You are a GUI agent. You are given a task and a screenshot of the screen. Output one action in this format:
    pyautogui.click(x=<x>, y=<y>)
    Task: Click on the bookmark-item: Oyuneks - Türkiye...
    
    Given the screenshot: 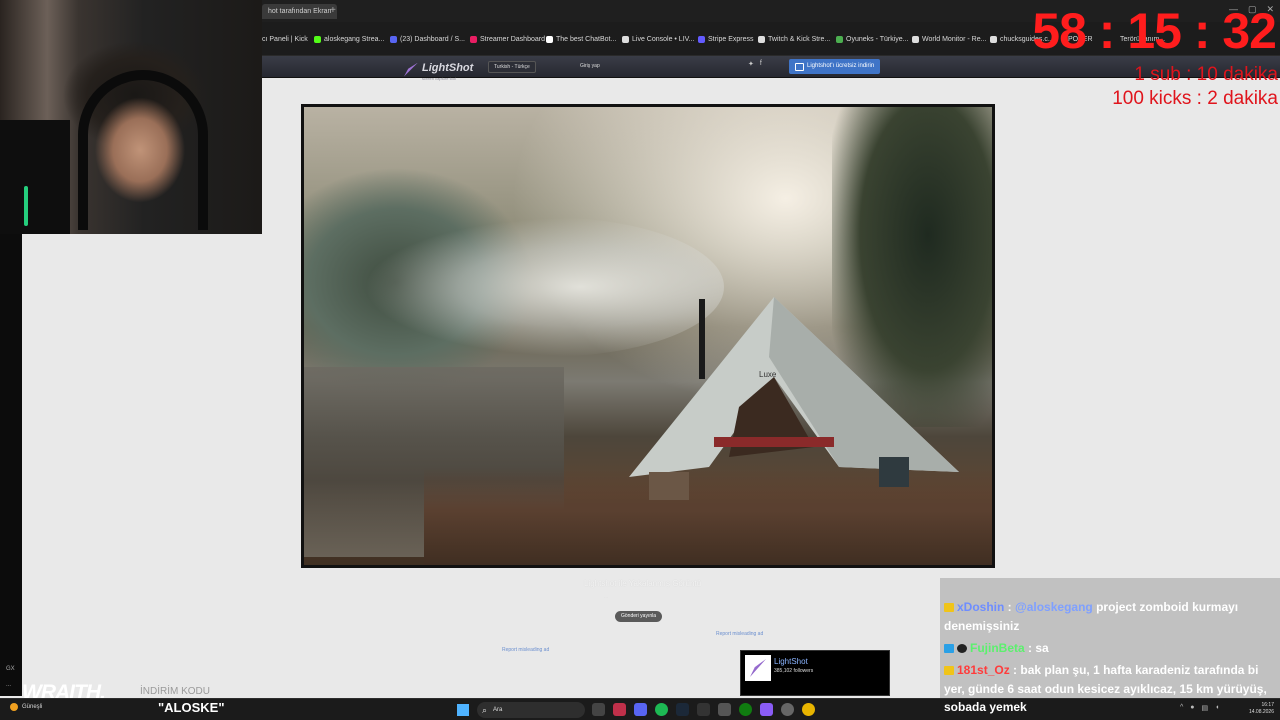 What is the action you would take?
    pyautogui.click(x=872, y=39)
    